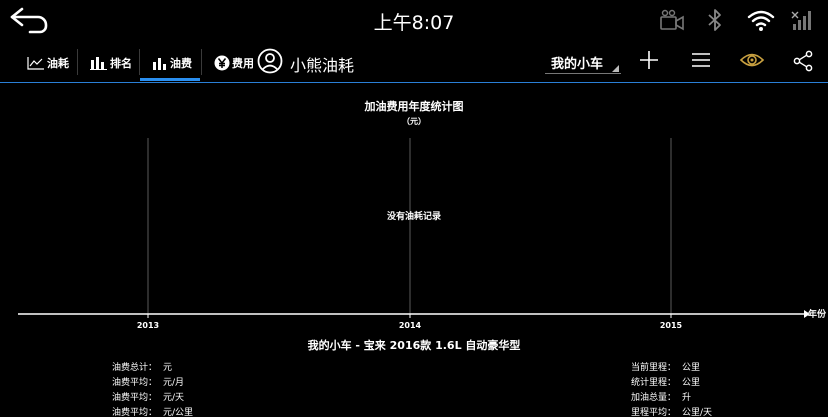 This screenshot has height=417, width=828. I want to click on eye-icon, so click(752, 60).